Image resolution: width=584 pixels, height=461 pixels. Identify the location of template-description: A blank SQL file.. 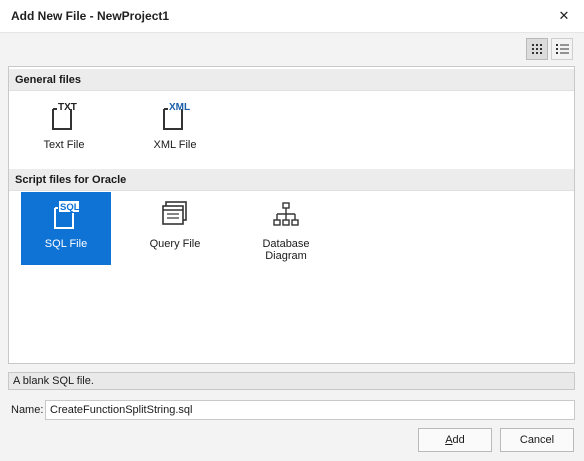
(291, 381).